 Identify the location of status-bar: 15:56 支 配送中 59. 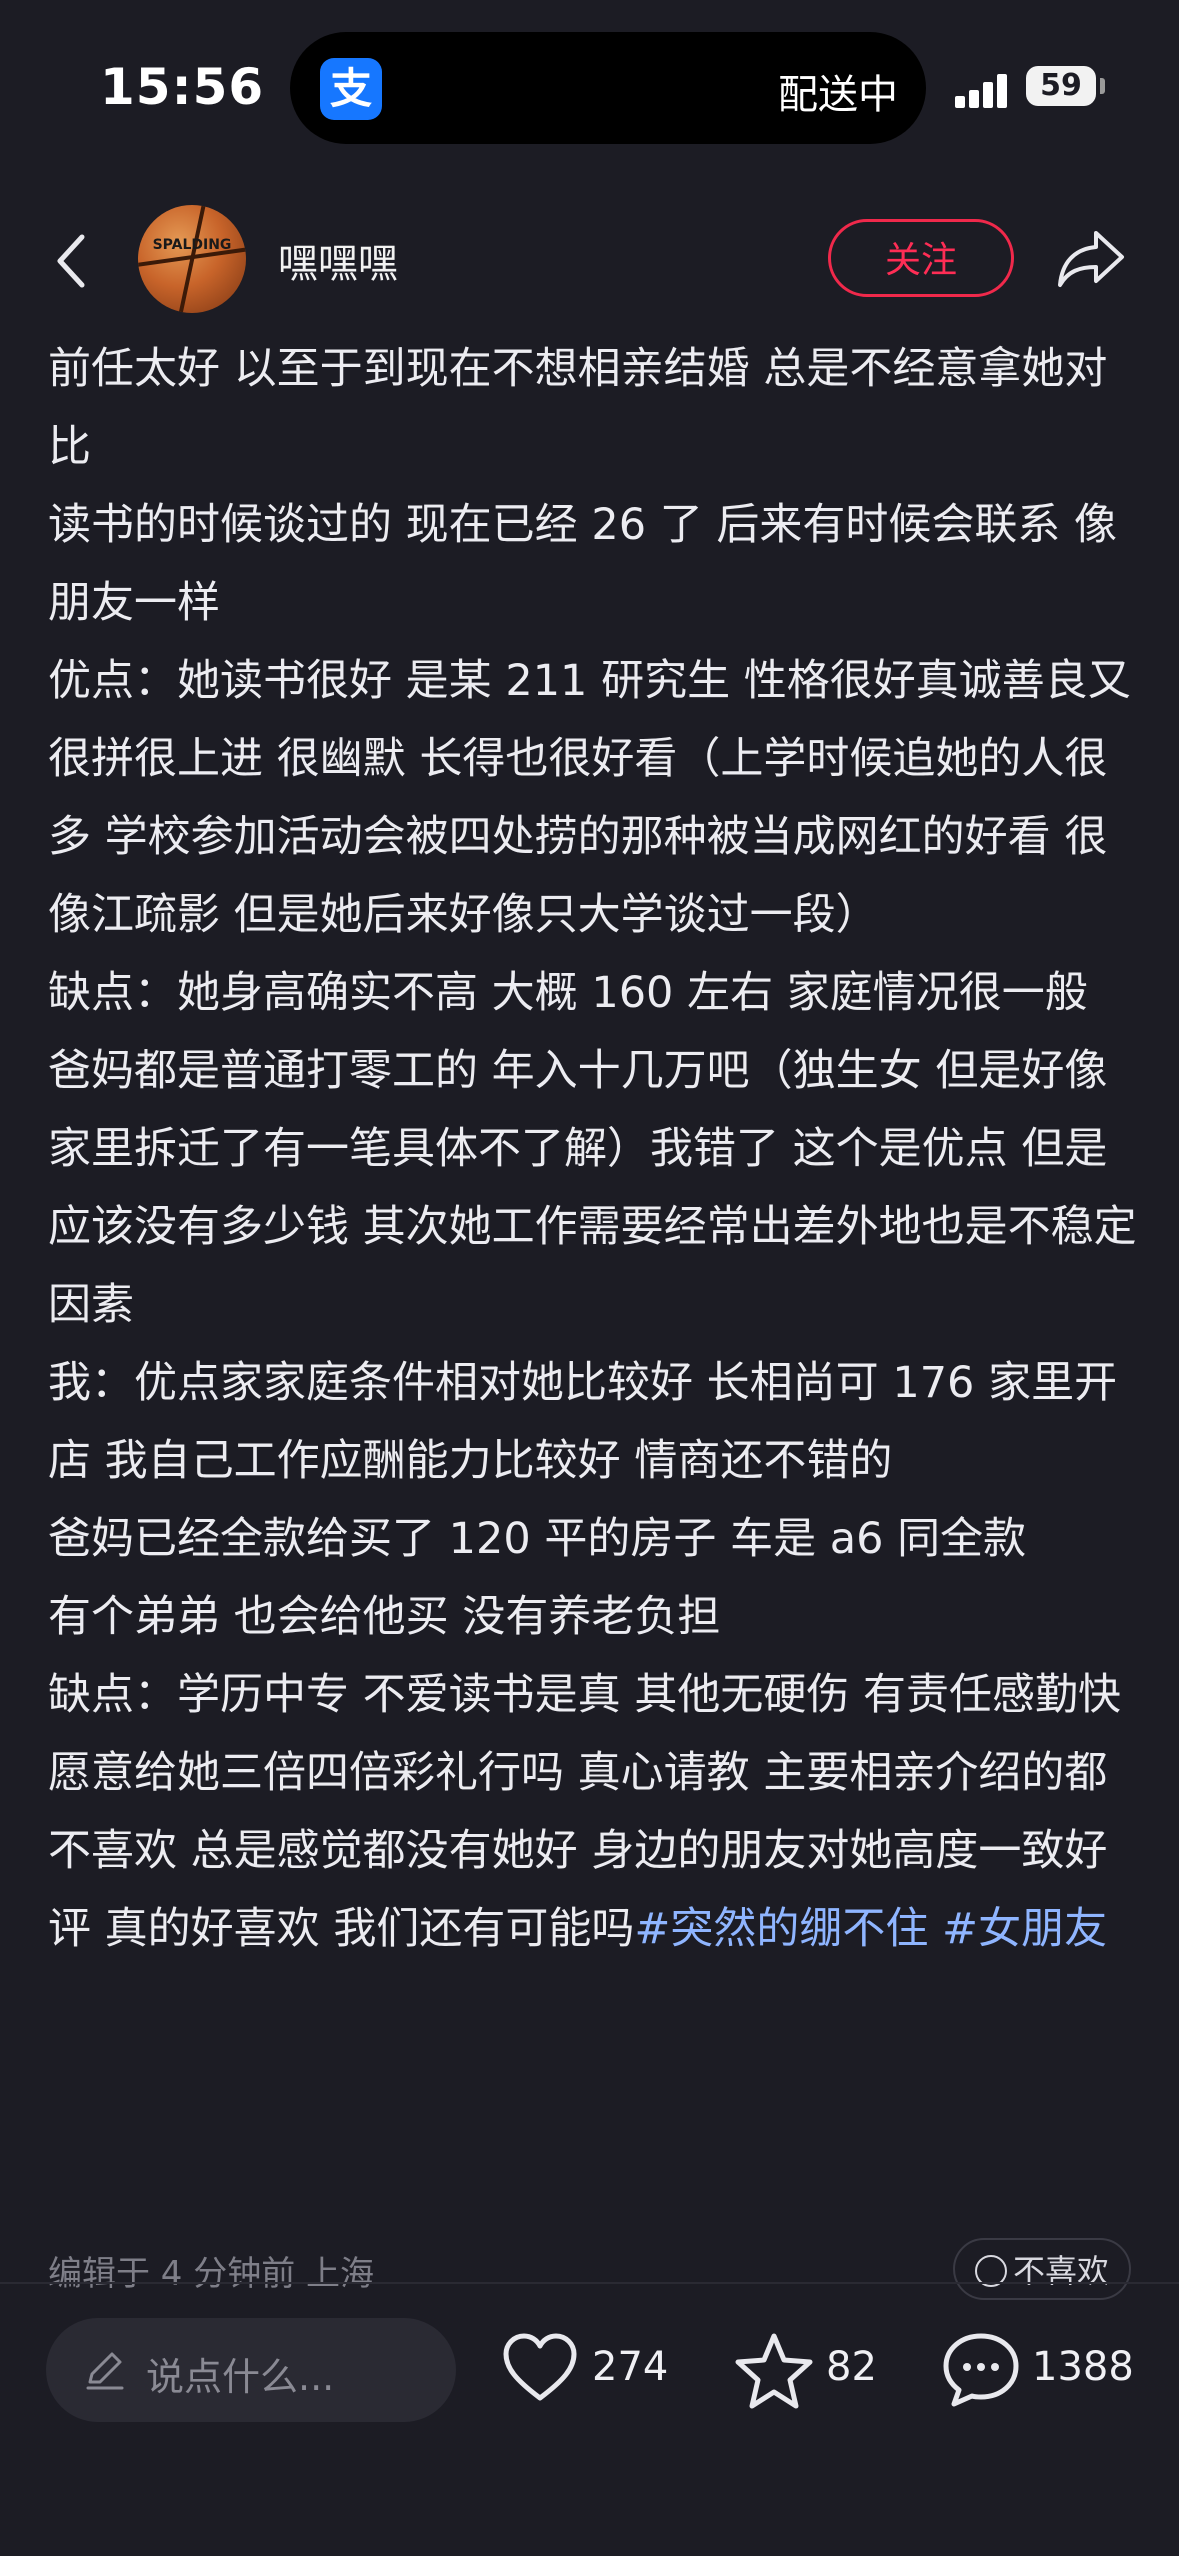
(589, 90).